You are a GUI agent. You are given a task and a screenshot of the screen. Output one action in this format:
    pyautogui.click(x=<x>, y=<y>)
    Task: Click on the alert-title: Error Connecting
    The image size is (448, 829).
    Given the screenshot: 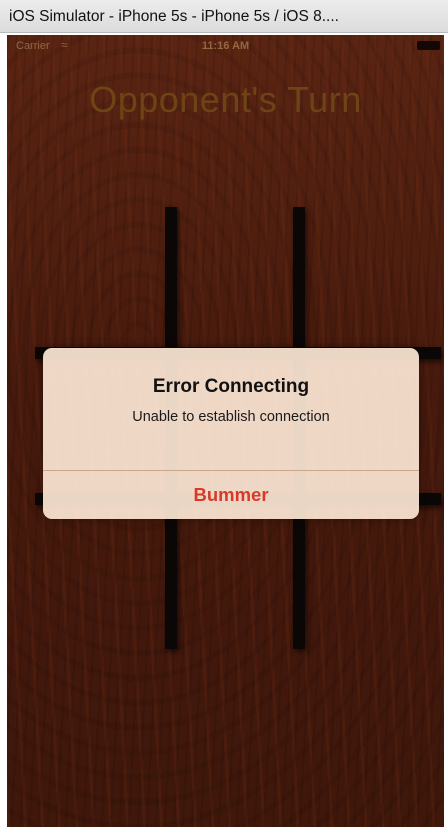 What is the action you would take?
    pyautogui.click(x=231, y=386)
    